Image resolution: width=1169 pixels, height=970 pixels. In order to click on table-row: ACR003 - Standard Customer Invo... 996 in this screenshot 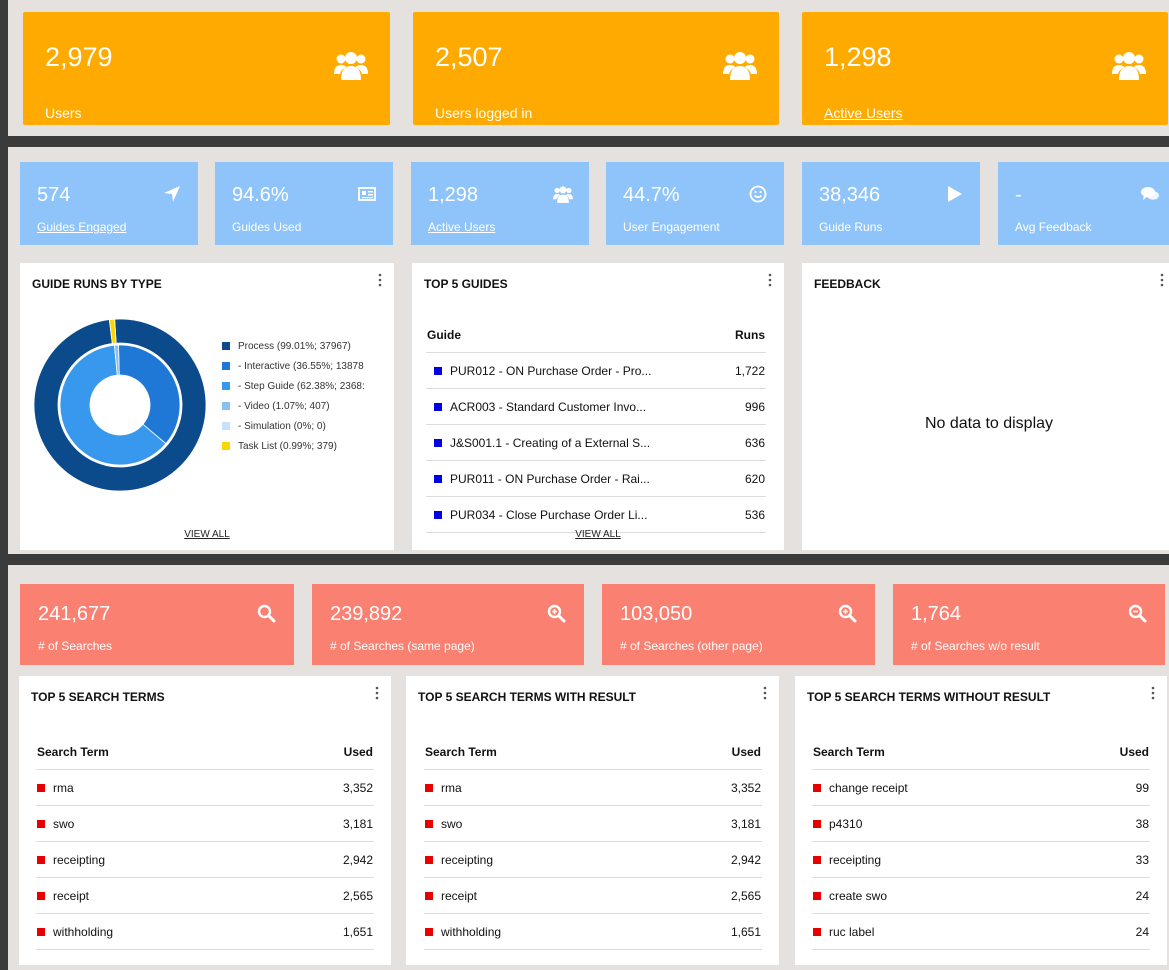, I will do `click(596, 406)`.